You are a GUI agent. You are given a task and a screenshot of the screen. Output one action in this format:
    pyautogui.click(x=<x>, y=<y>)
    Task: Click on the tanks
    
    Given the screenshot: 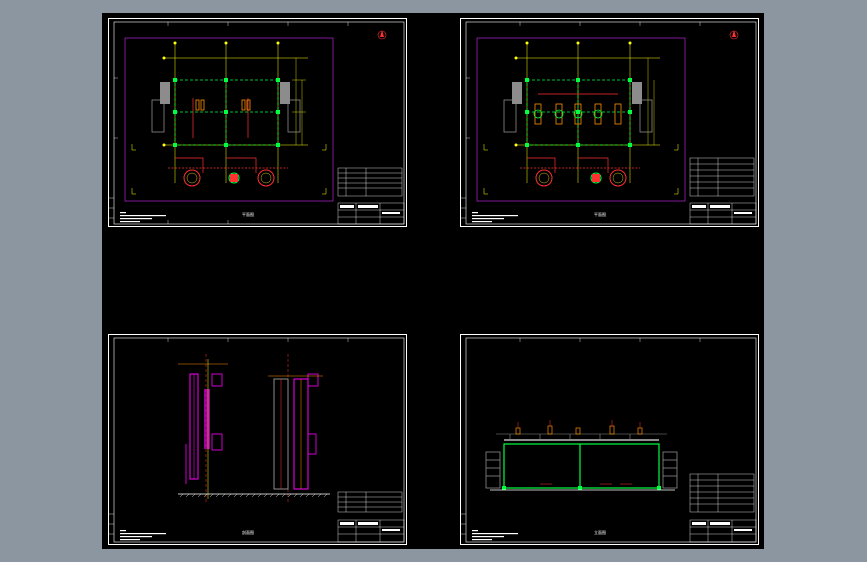 What is the action you would take?
    pyautogui.click(x=581, y=178)
    